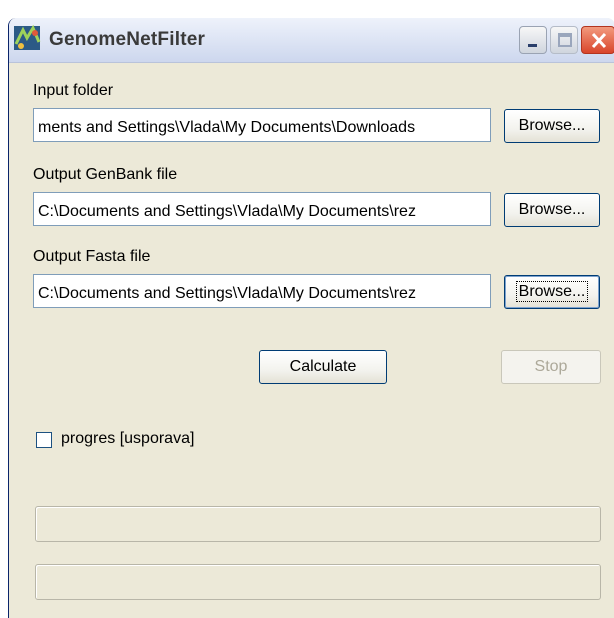 The width and height of the screenshot is (614, 618). Describe the element at coordinates (262, 125) in the screenshot. I see `input-folder-field` at that location.